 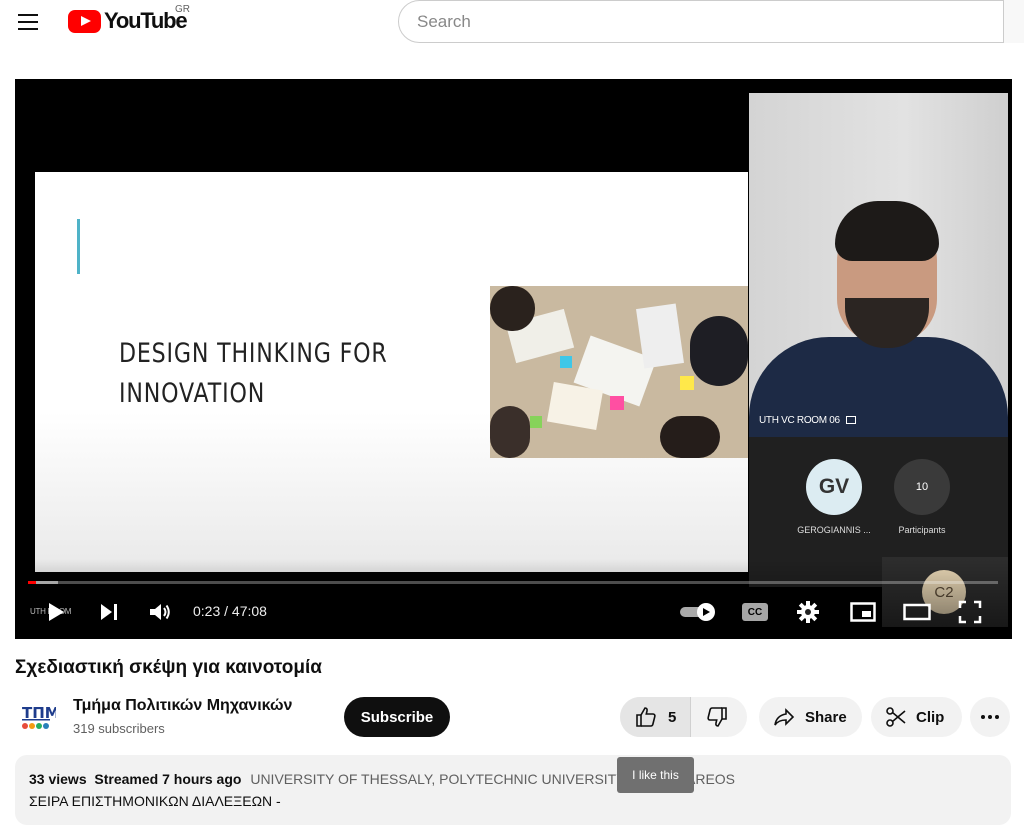 I want to click on progress-played, so click(x=32, y=582).